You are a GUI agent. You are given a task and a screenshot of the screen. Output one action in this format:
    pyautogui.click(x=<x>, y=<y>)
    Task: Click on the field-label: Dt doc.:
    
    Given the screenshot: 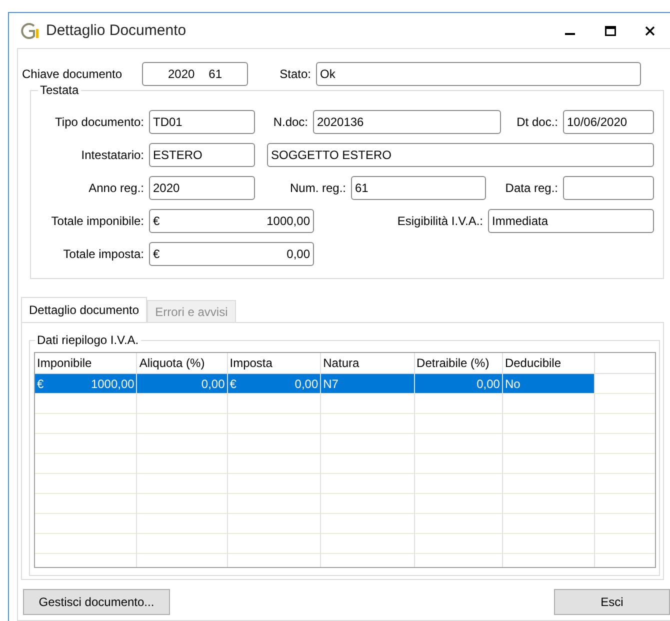 What is the action you would take?
    pyautogui.click(x=537, y=121)
    